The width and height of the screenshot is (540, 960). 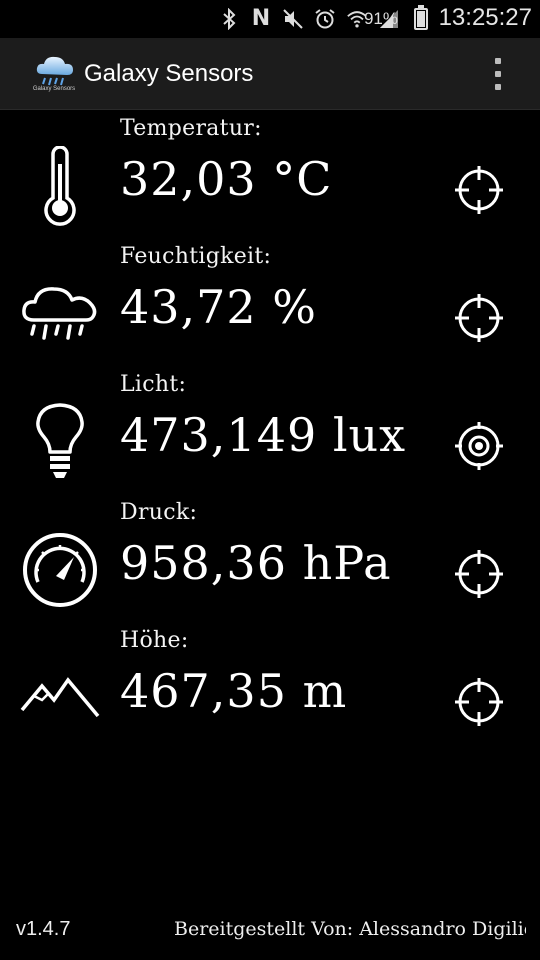 What do you see at coordinates (54, 89) in the screenshot?
I see `app-logo-caption: Galaxy Sensors` at bounding box center [54, 89].